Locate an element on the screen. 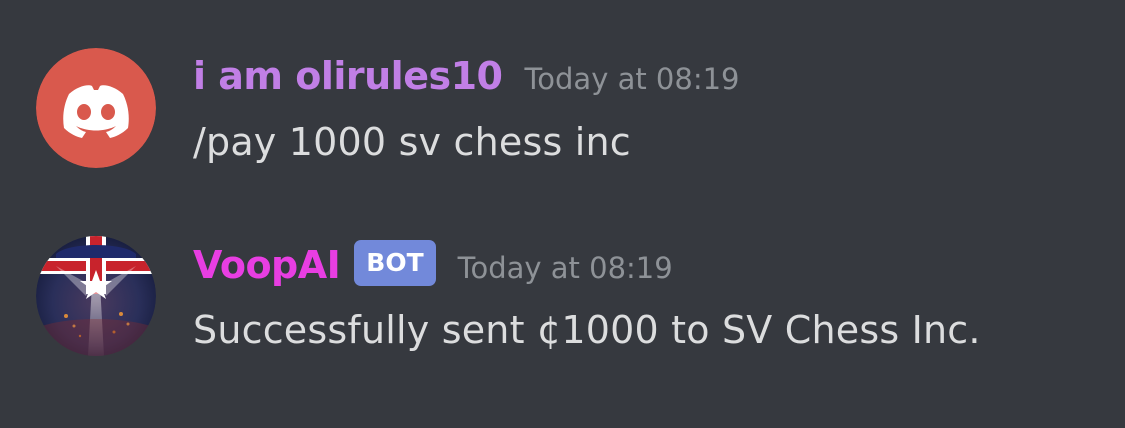 The width and height of the screenshot is (1125, 428). bot-avatar is located at coordinates (96, 296).